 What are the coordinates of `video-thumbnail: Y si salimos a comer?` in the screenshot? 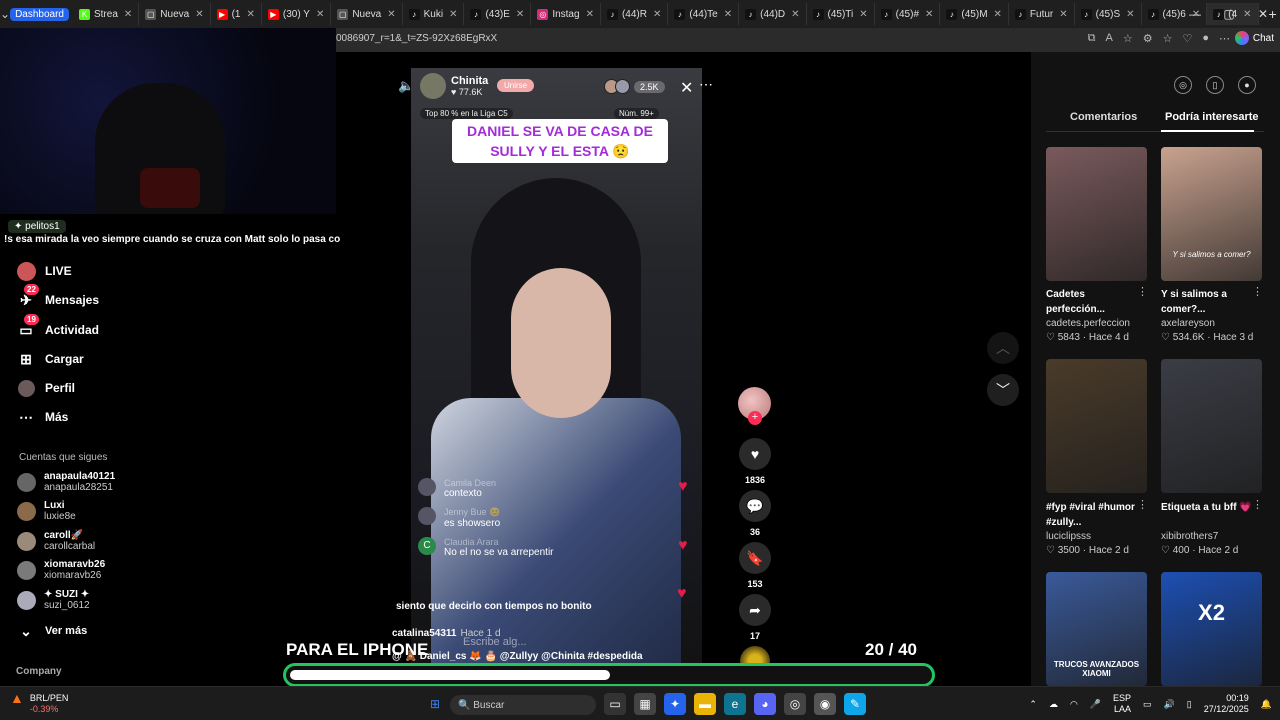 It's located at (1211, 214).